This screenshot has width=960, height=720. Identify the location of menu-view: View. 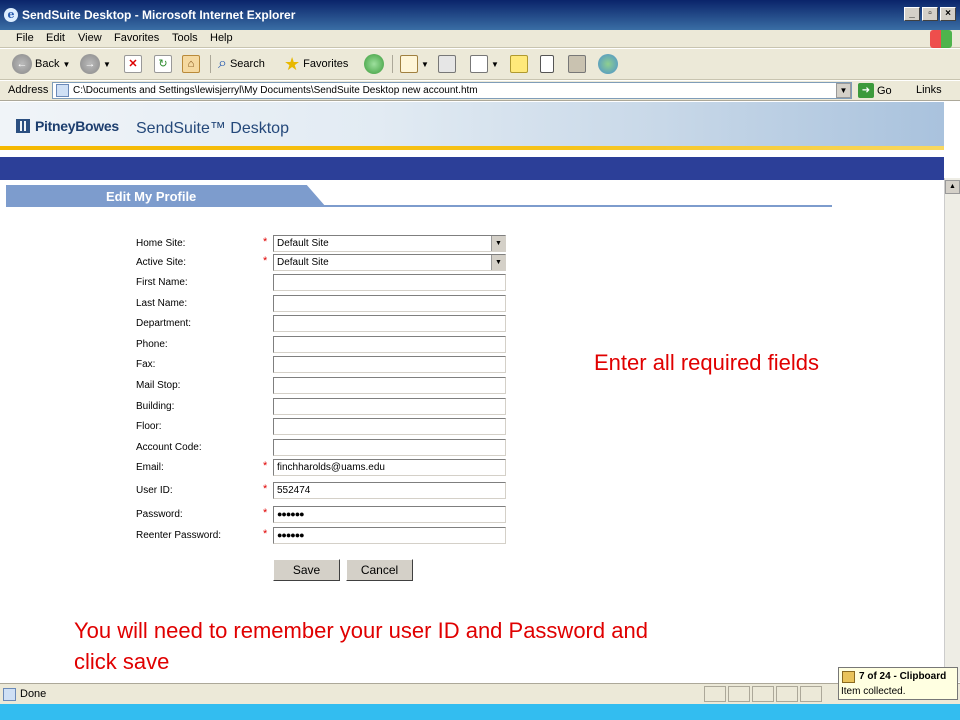
(90, 38).